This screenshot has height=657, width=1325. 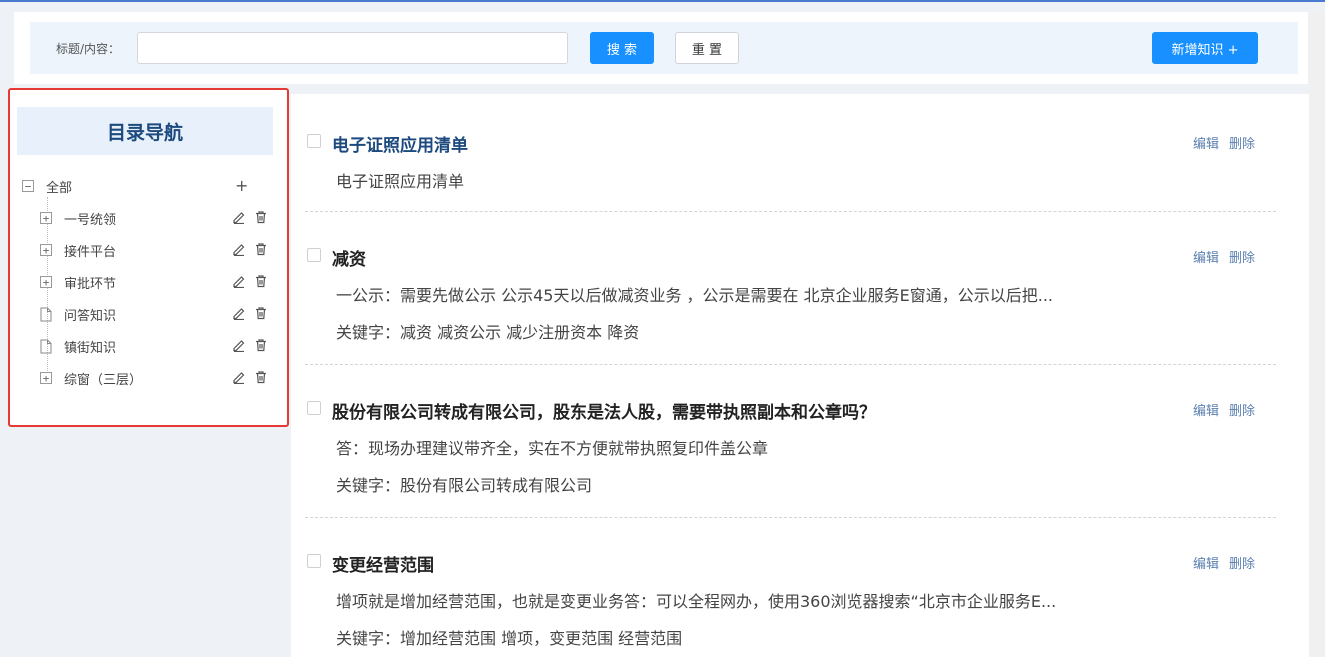 I want to click on tree-root-label: 全部, so click(x=59, y=188).